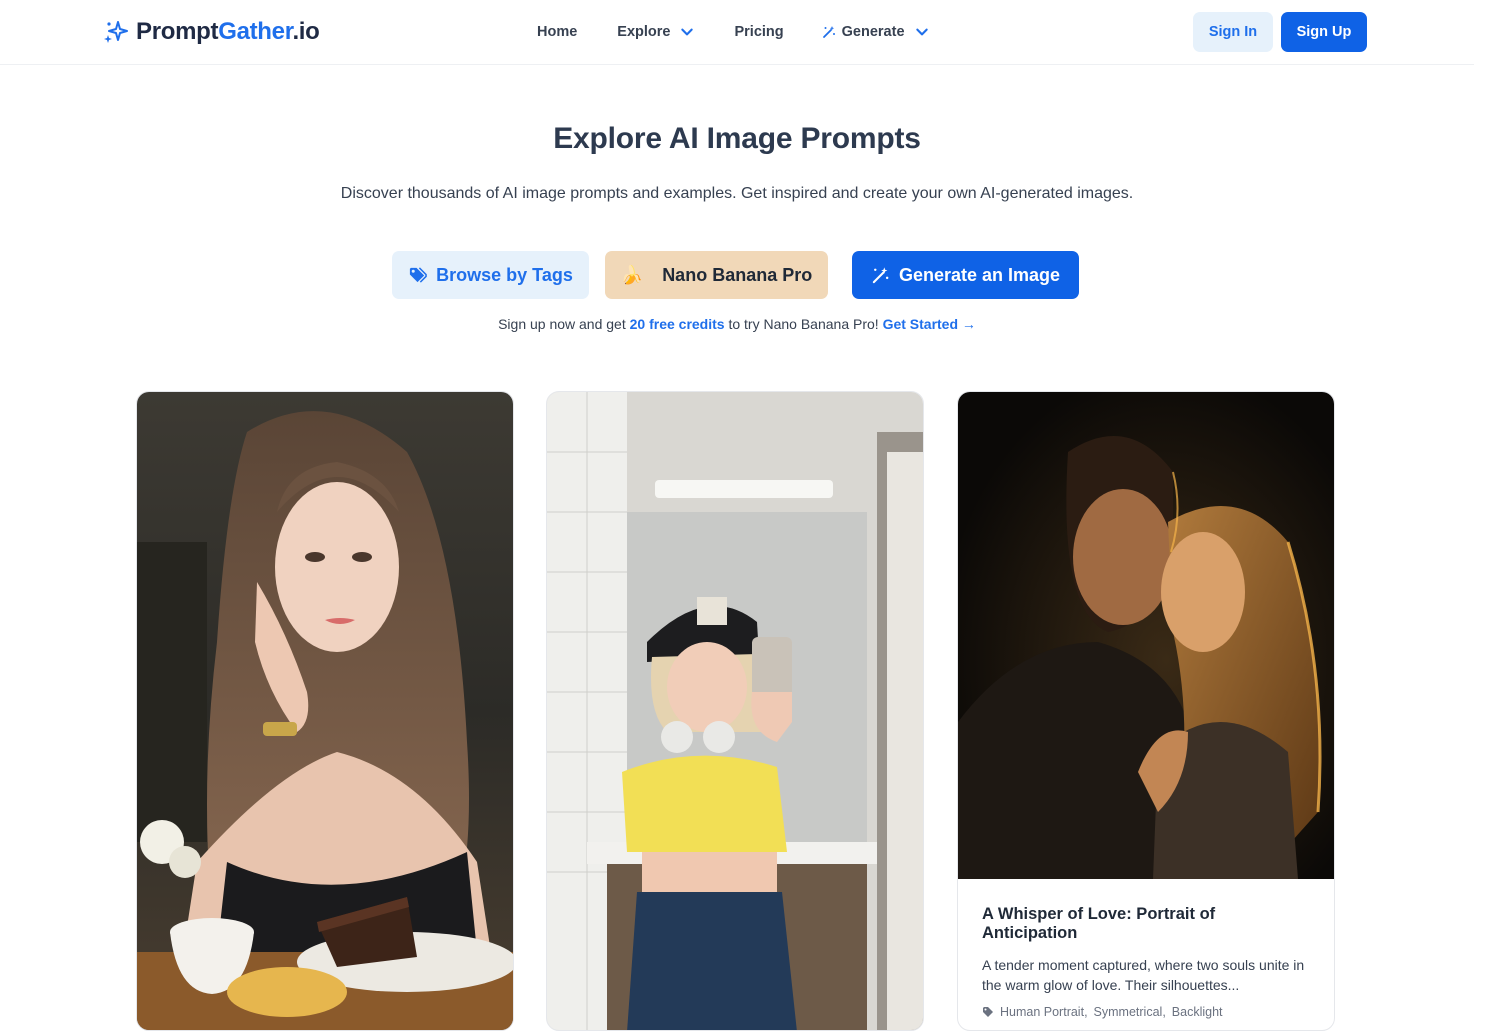 The image size is (1488, 1031). What do you see at coordinates (677, 324) in the screenshot?
I see `promo-credits: 20 free credits` at bounding box center [677, 324].